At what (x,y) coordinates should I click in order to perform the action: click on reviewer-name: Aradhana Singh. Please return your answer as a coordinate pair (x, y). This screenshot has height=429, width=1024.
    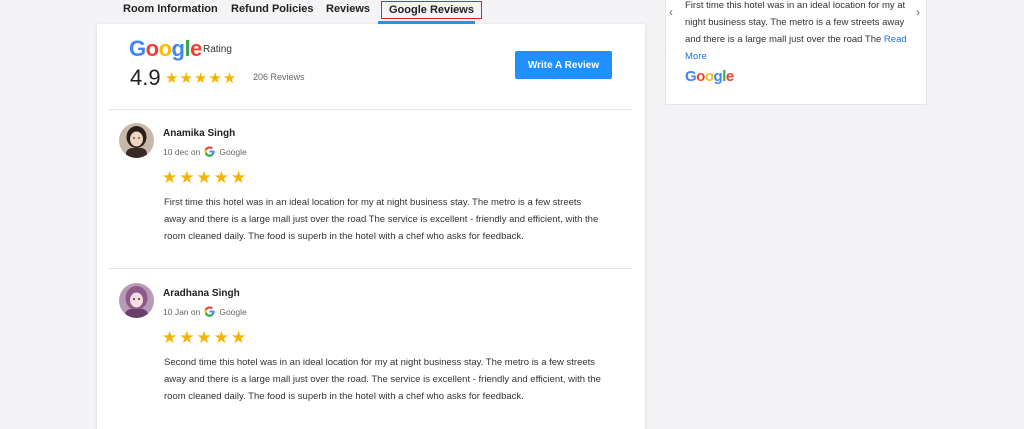
    Looking at the image, I should click on (201, 293).